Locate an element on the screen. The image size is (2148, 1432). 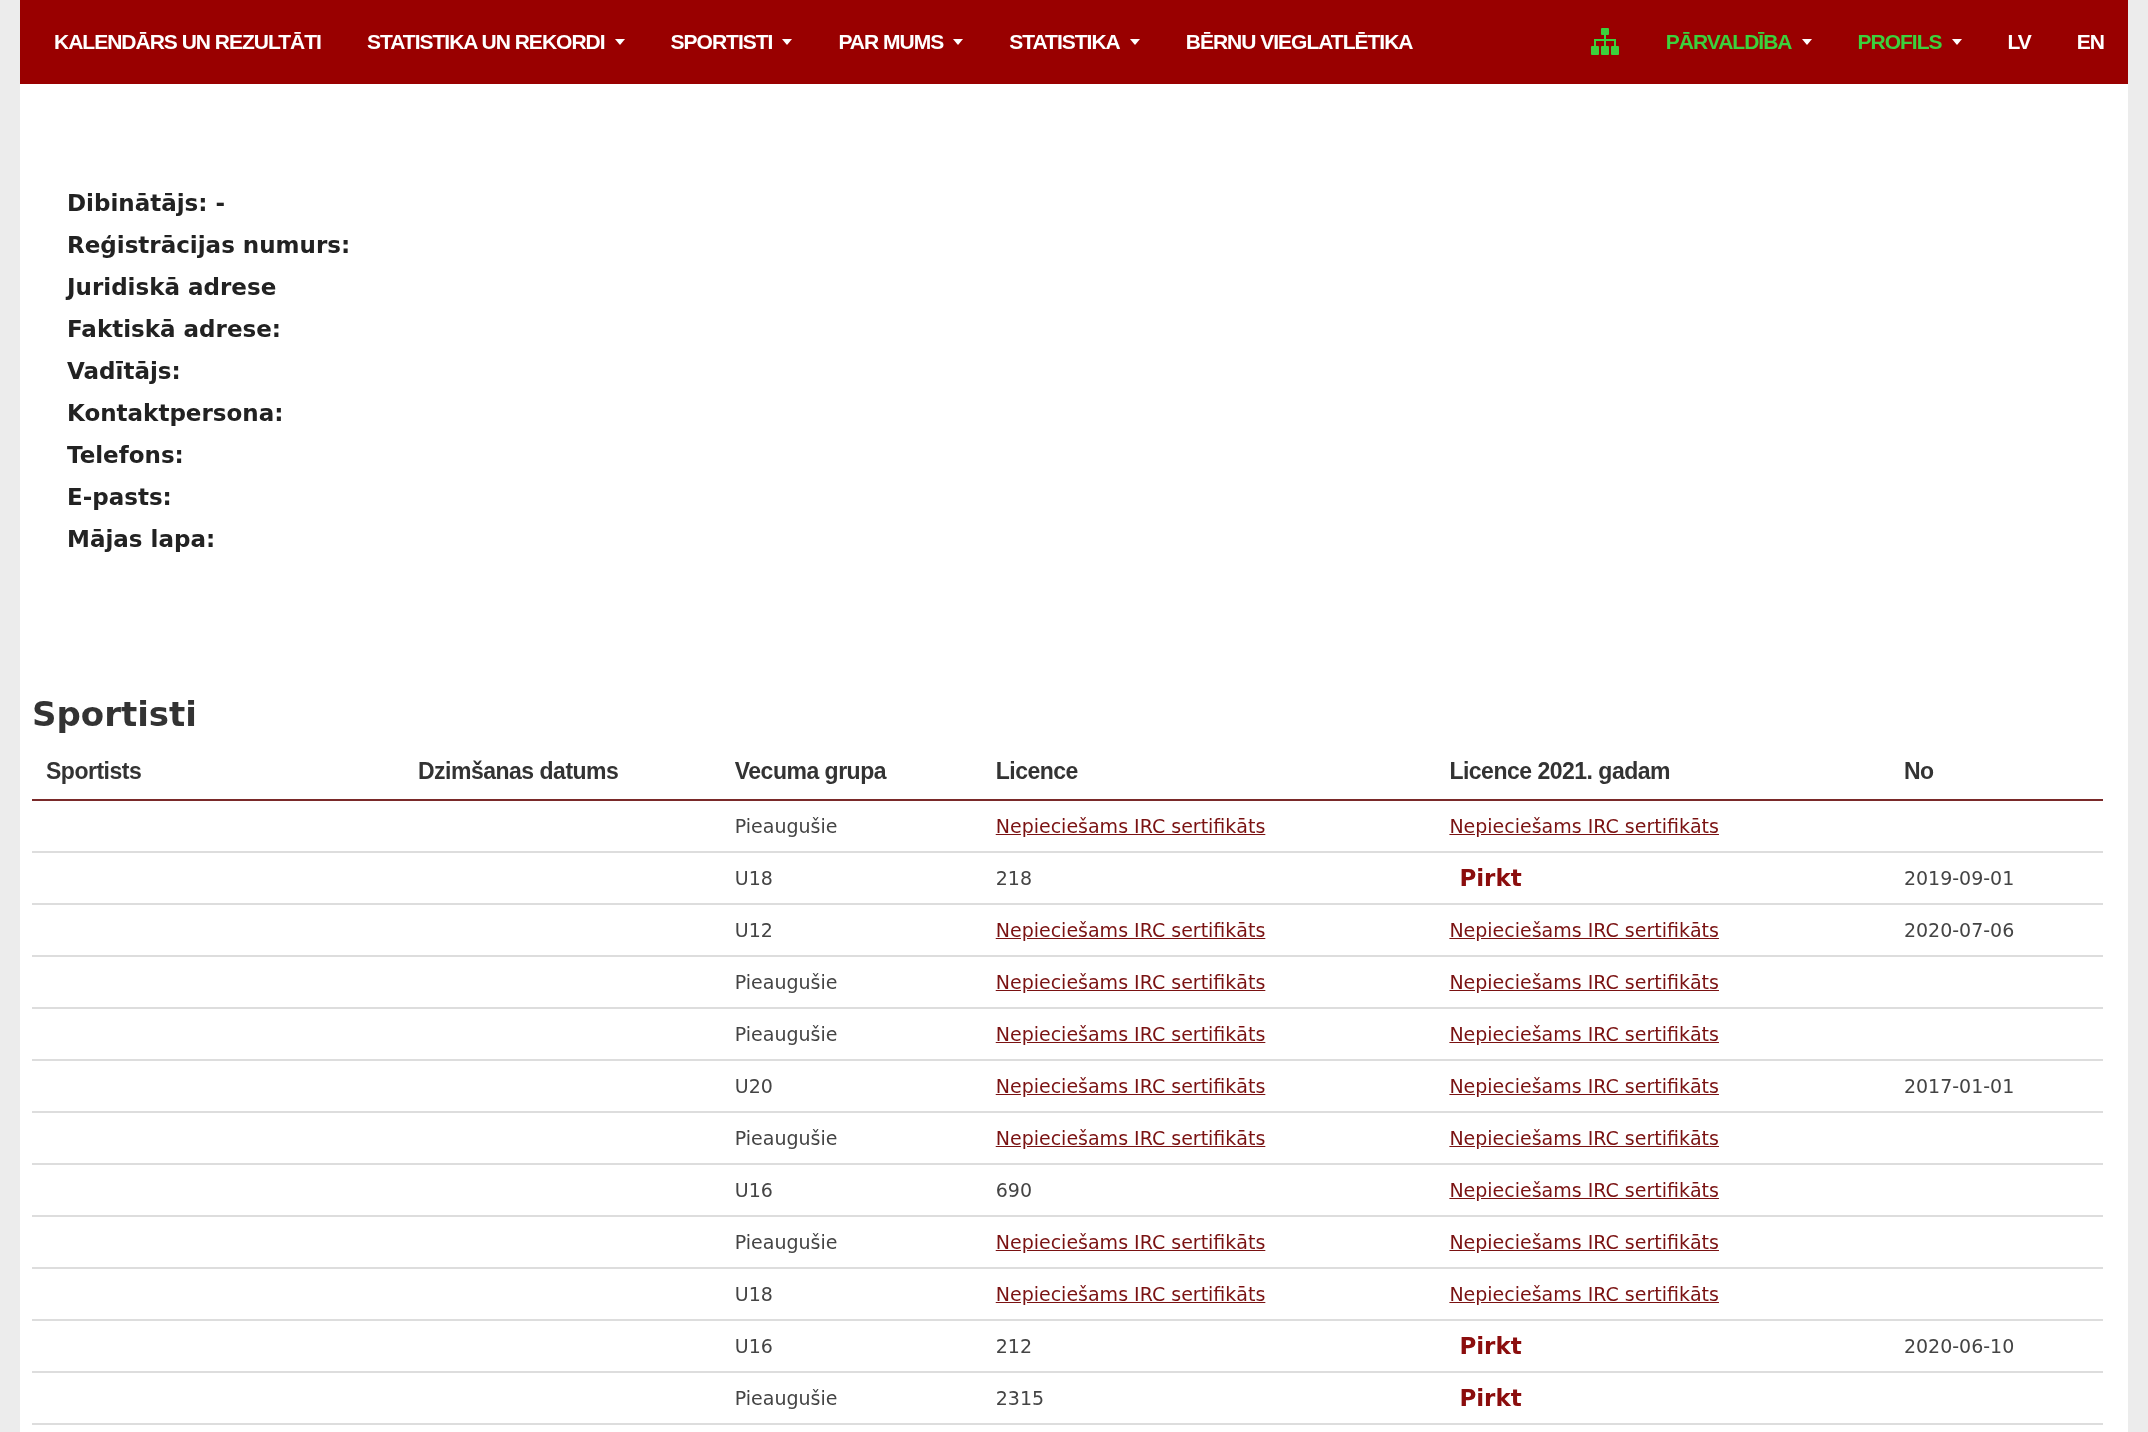
table-cell: U20 is located at coordinates (851, 1086).